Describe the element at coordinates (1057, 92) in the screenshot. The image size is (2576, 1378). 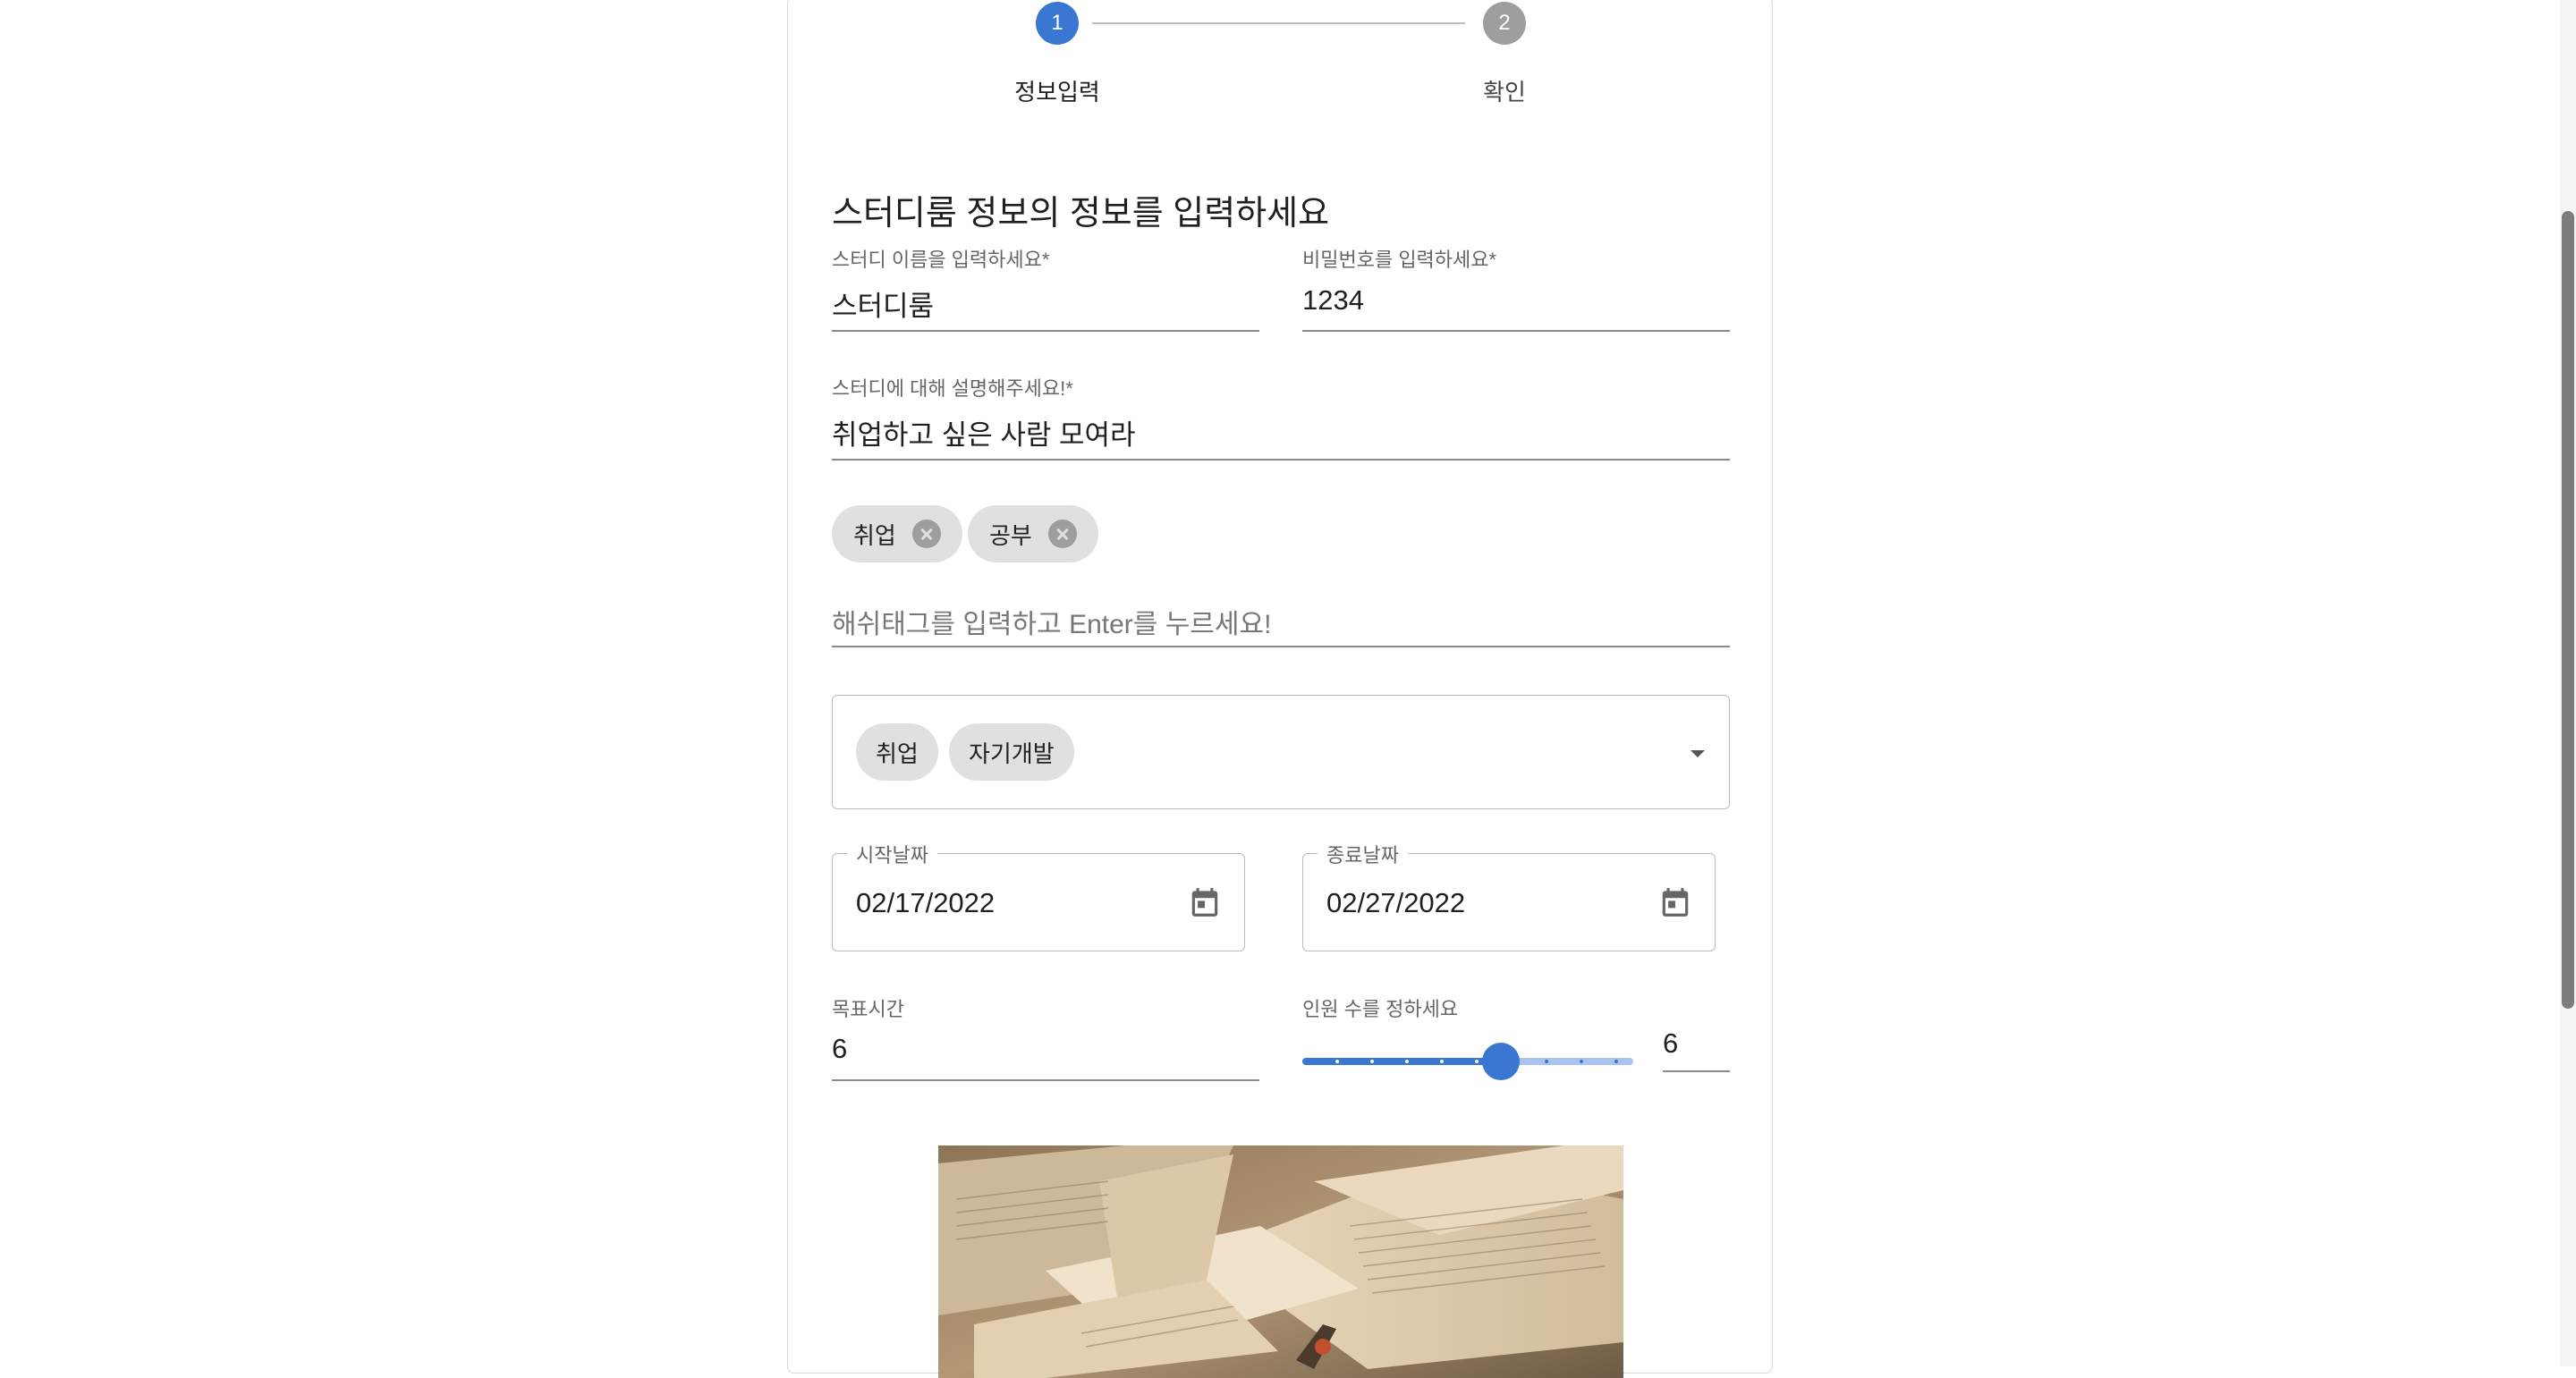
I see `step-1-label: 정보입력` at that location.